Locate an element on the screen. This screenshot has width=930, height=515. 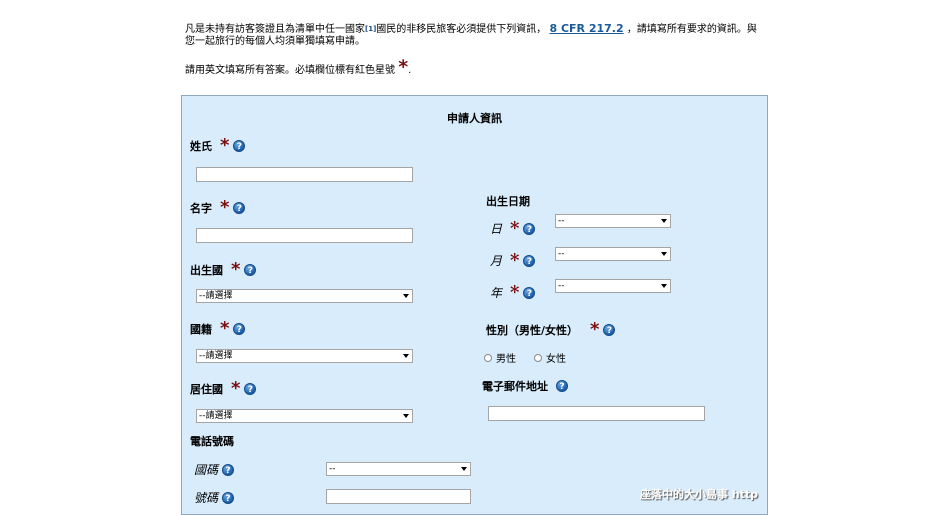
dob-year-label: 年 *? is located at coordinates (513, 292).